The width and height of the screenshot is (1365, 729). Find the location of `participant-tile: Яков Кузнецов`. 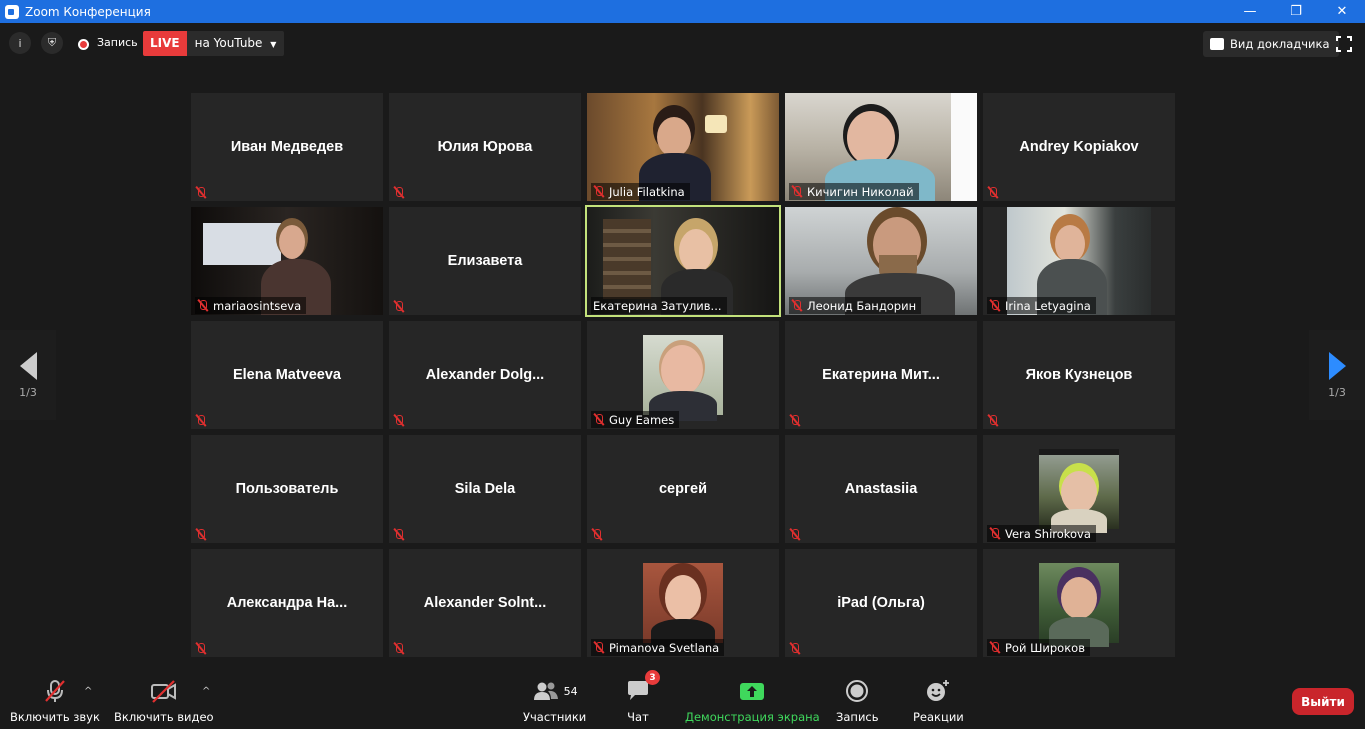

participant-tile: Яков Кузнецов is located at coordinates (1079, 375).